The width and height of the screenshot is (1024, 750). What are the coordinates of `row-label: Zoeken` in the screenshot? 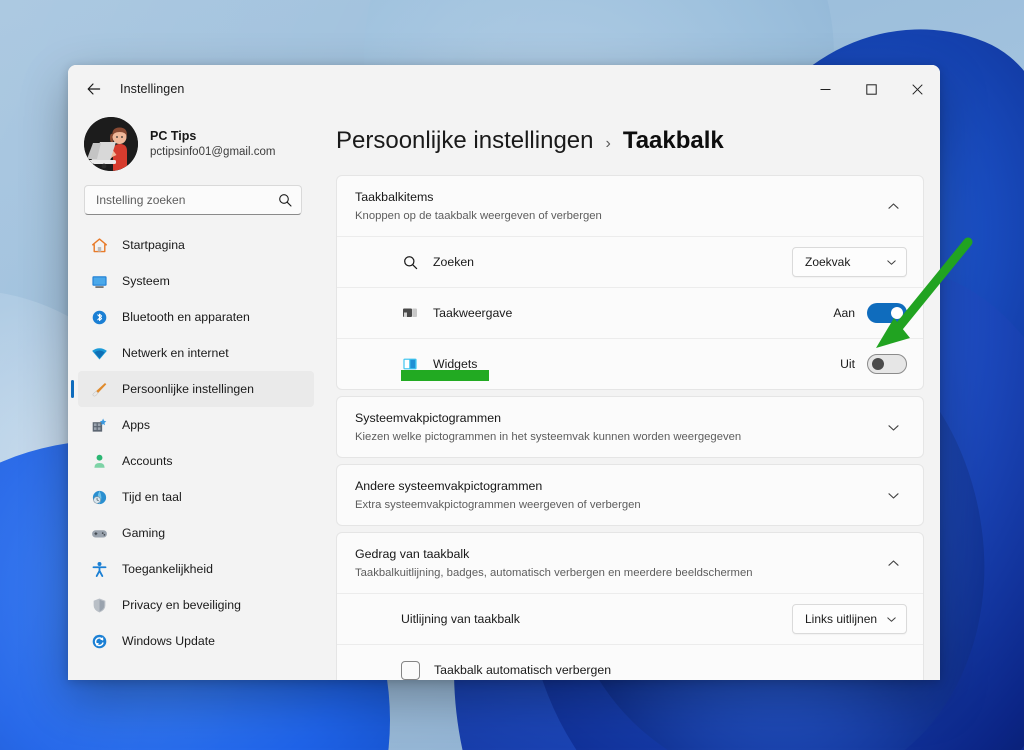 It's located at (454, 262).